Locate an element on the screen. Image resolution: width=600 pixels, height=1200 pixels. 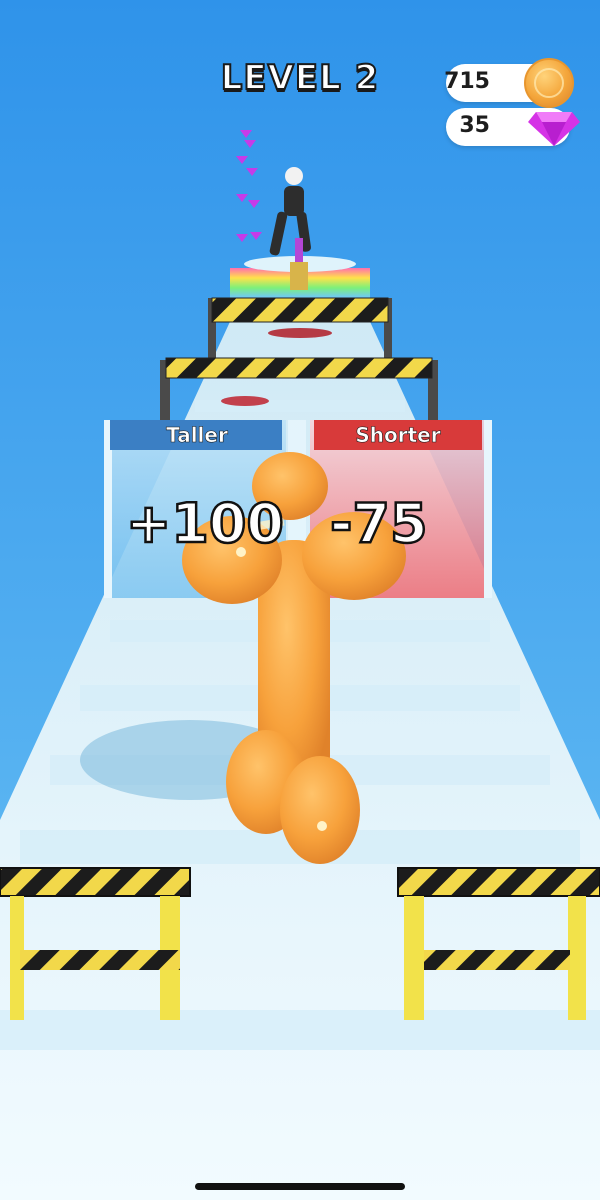
gem-counter: 35 is located at coordinates (513, 127).